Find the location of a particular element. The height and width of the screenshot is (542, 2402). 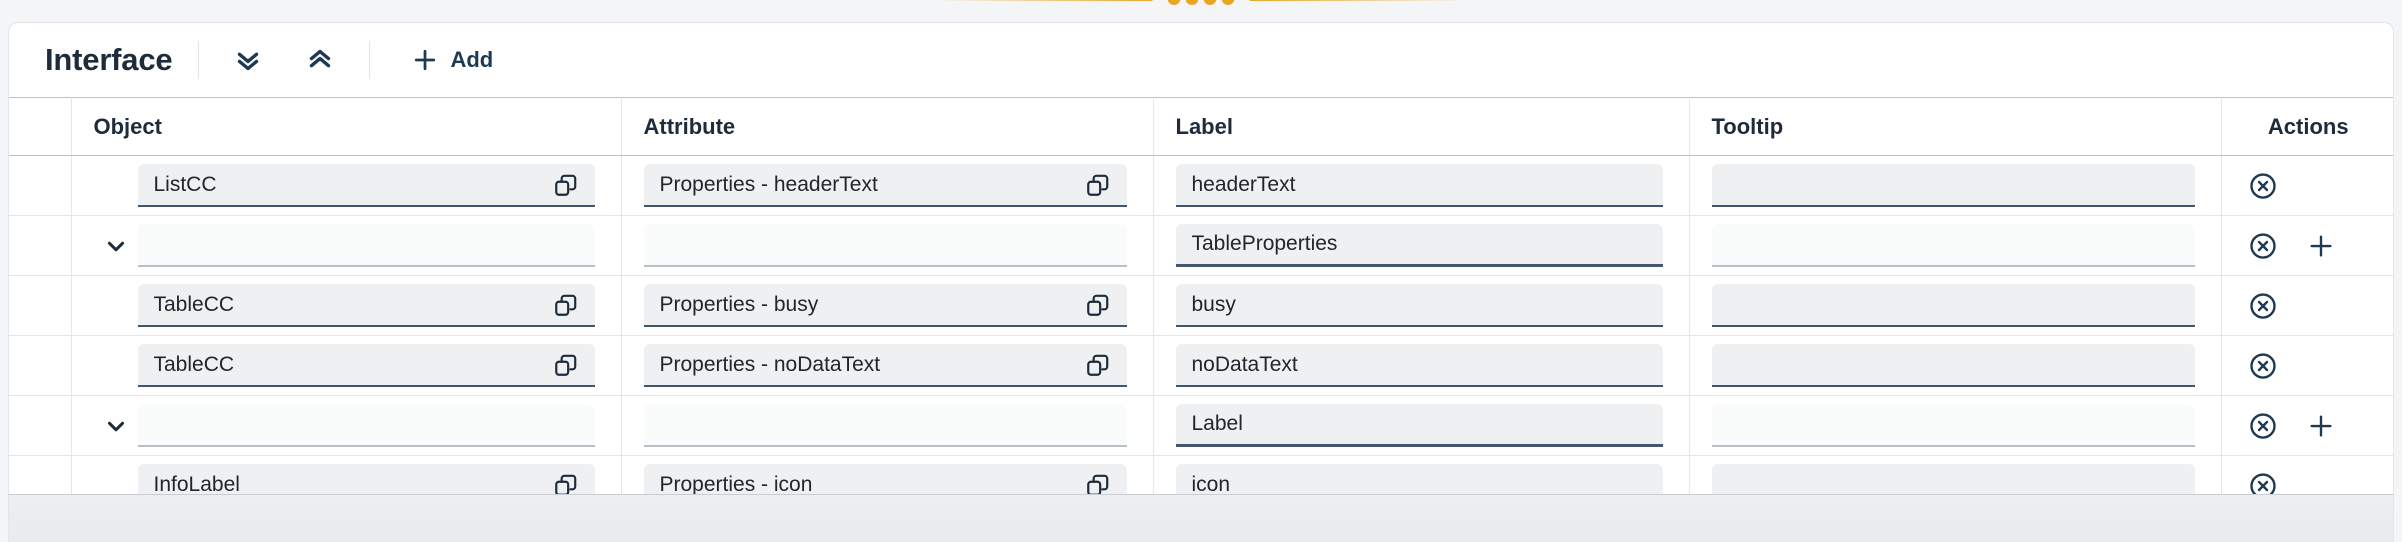

label-value: busy is located at coordinates (1213, 304).